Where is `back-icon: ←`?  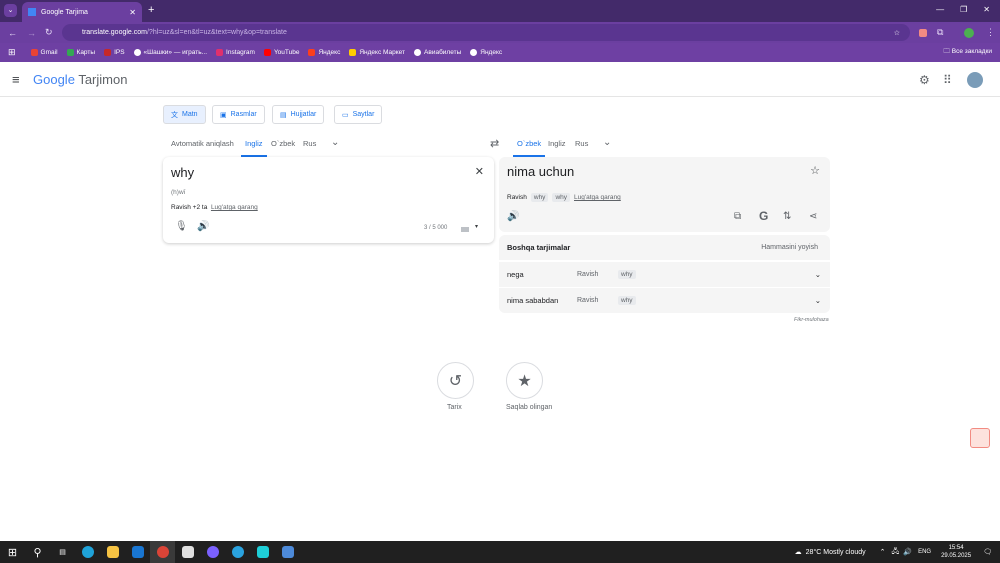 back-icon: ← is located at coordinates (12, 33).